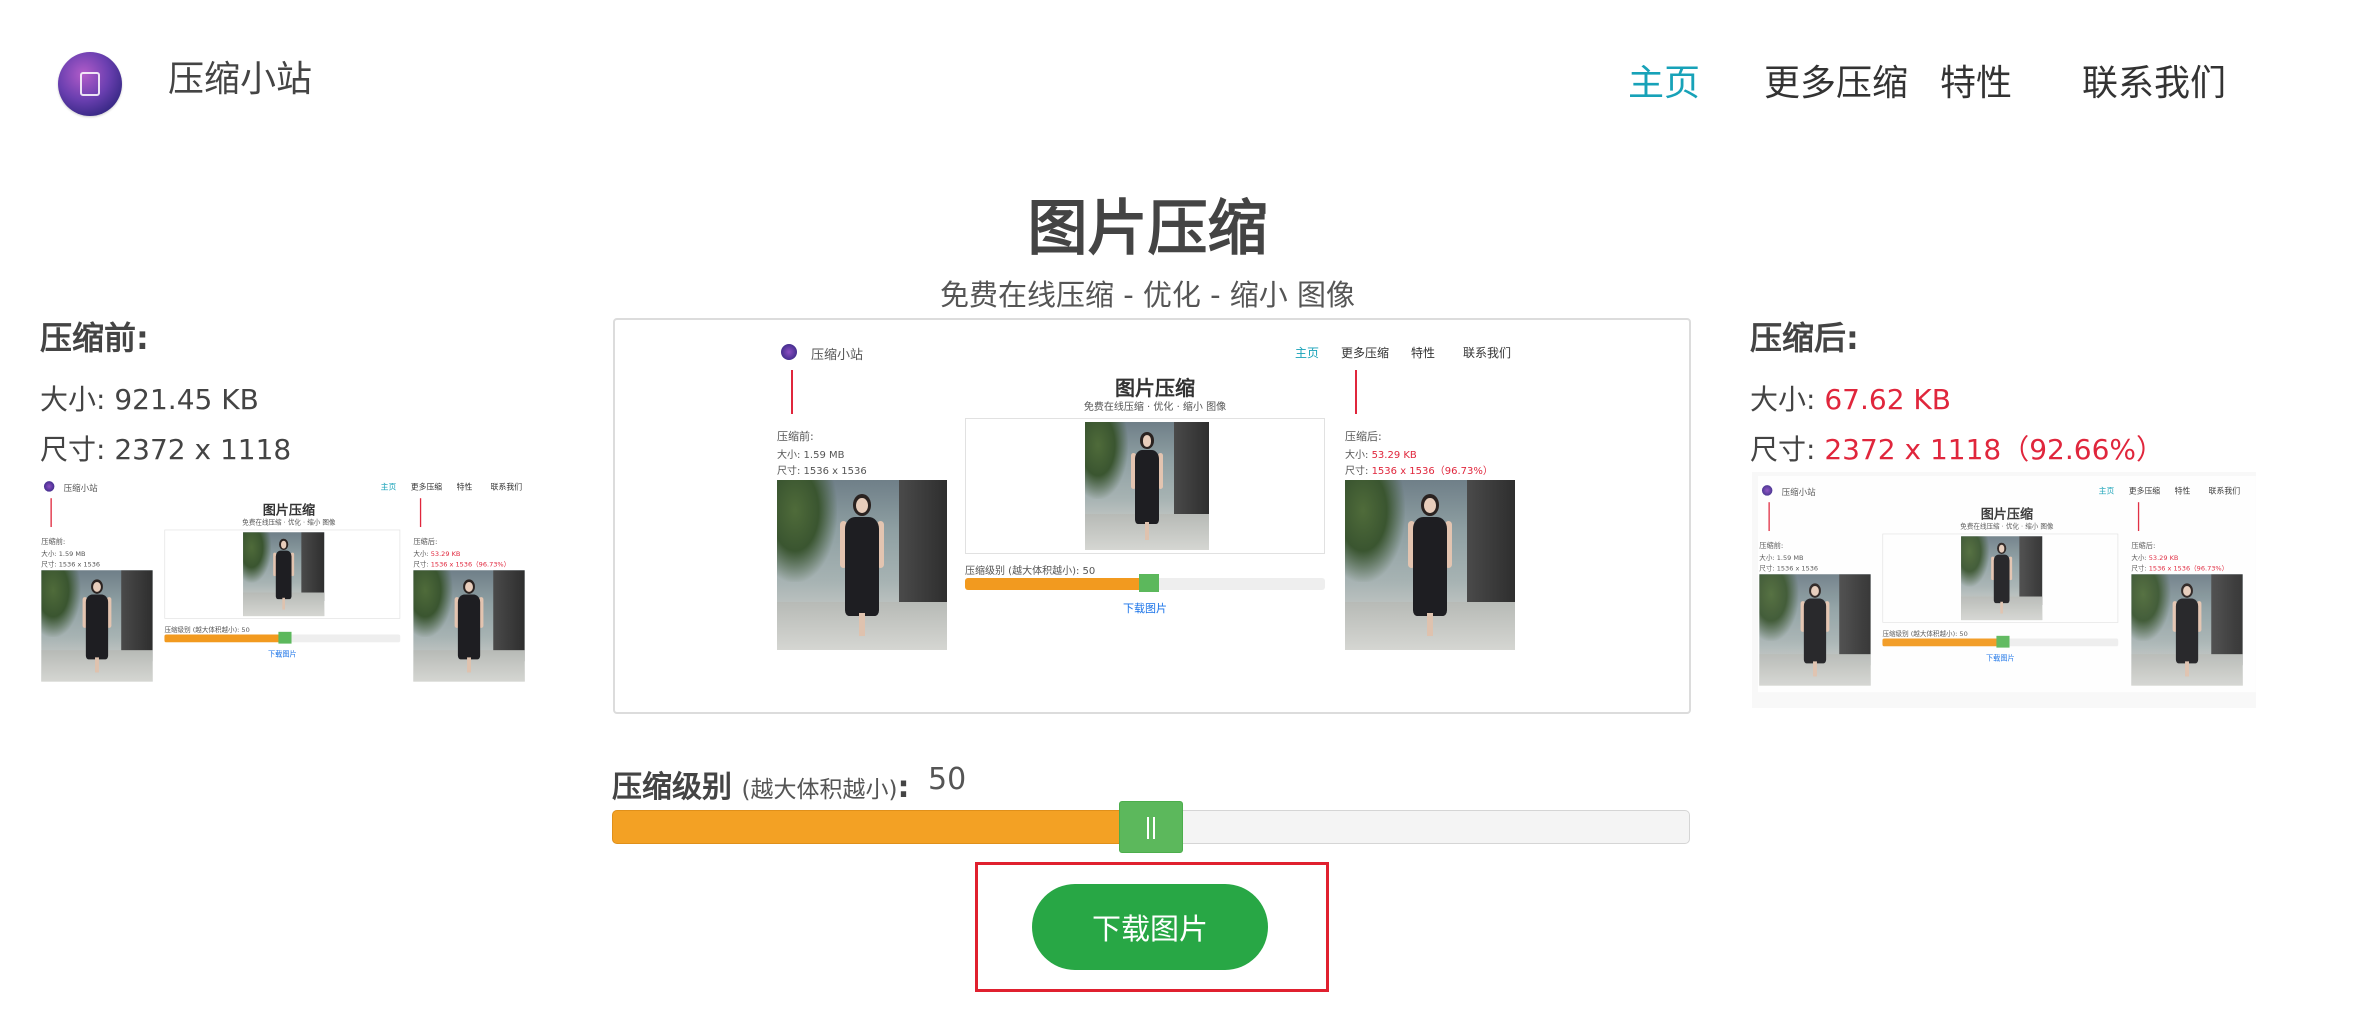  I want to click on after-heading: 压缩后:, so click(1804, 338).